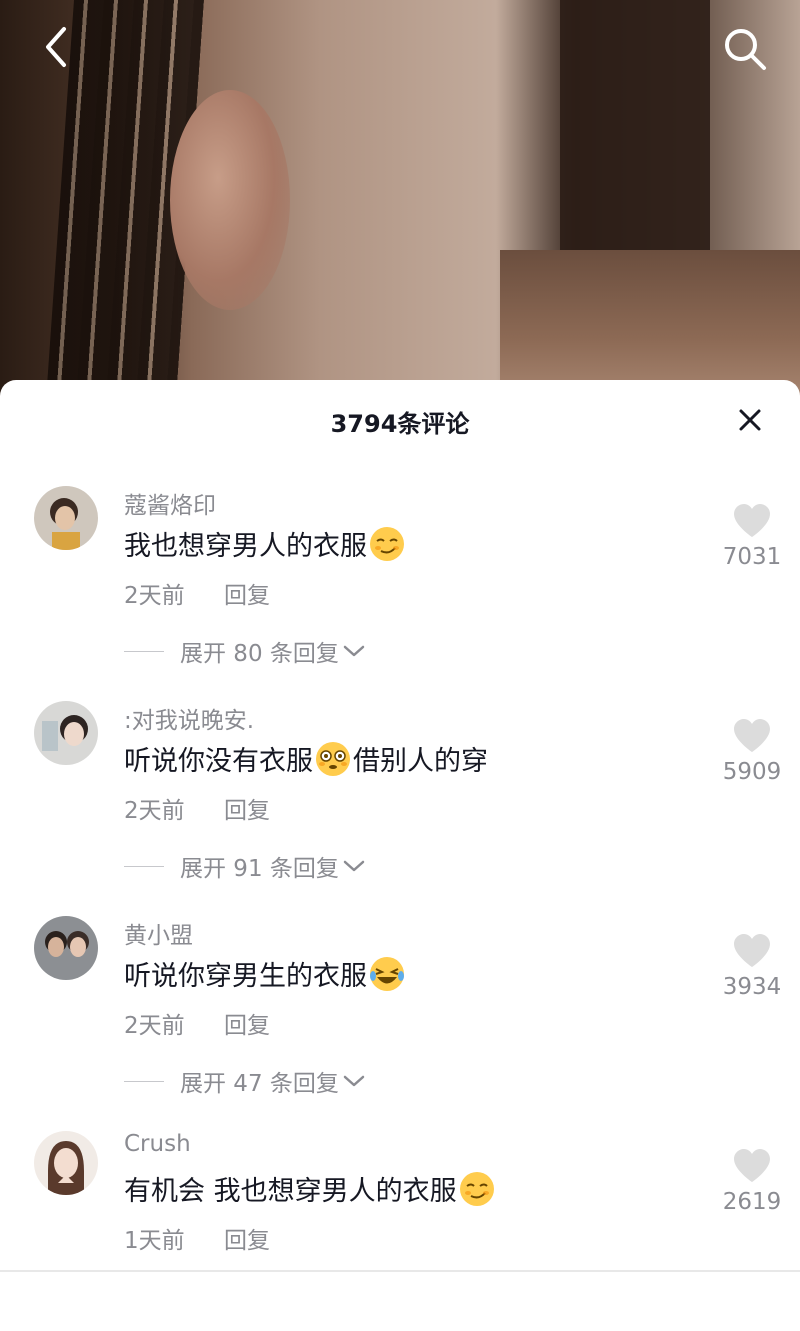 The height and width of the screenshot is (1331, 800). I want to click on search-icon, so click(745, 49).